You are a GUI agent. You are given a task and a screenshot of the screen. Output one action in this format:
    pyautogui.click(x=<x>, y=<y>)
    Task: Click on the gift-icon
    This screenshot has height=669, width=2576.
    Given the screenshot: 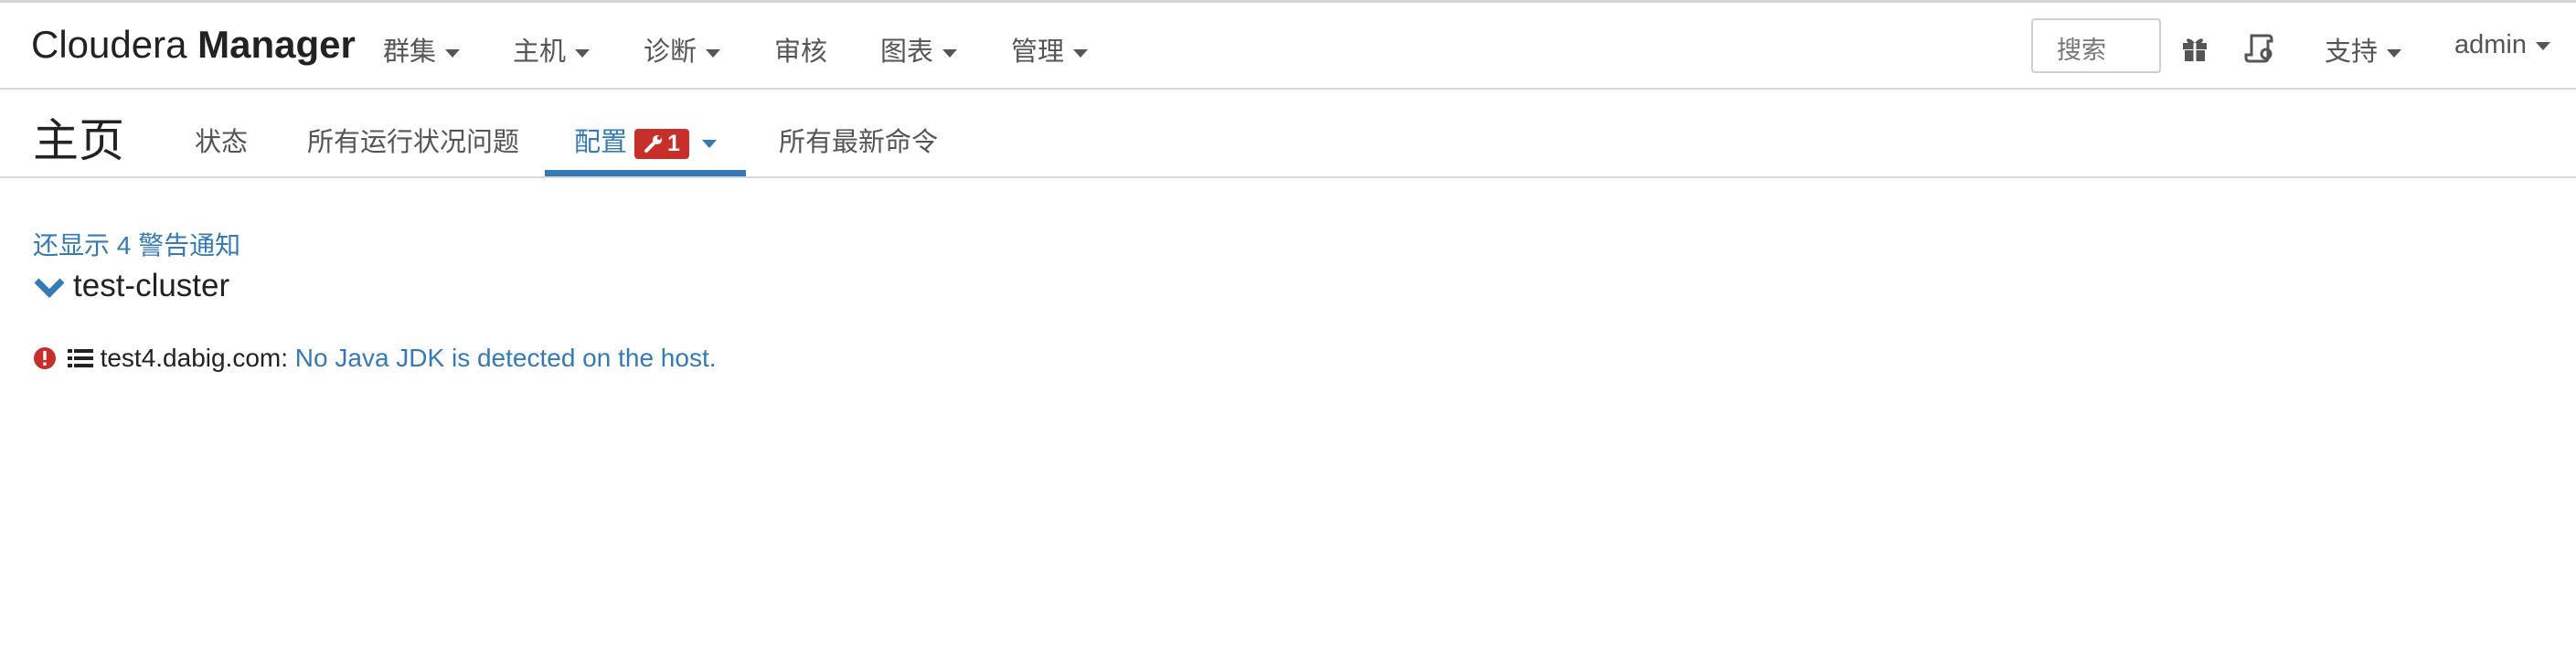 What is the action you would take?
    pyautogui.click(x=2194, y=47)
    